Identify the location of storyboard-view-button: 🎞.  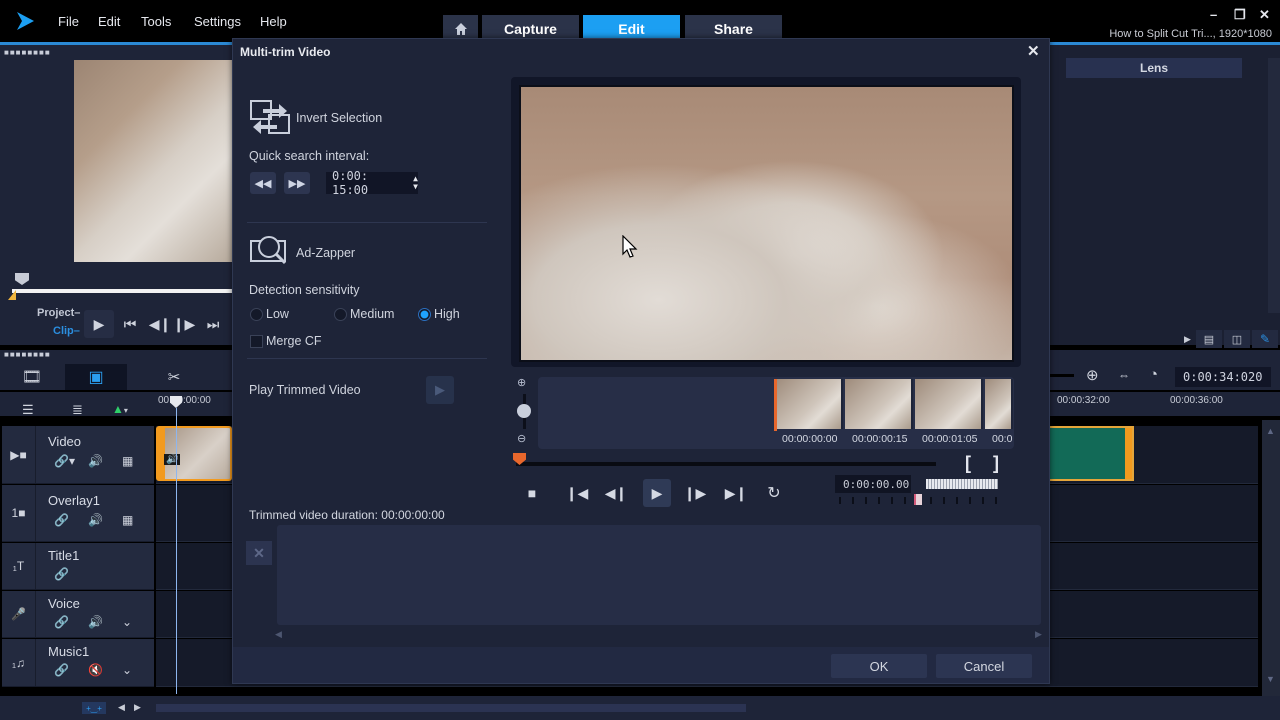
(32, 377).